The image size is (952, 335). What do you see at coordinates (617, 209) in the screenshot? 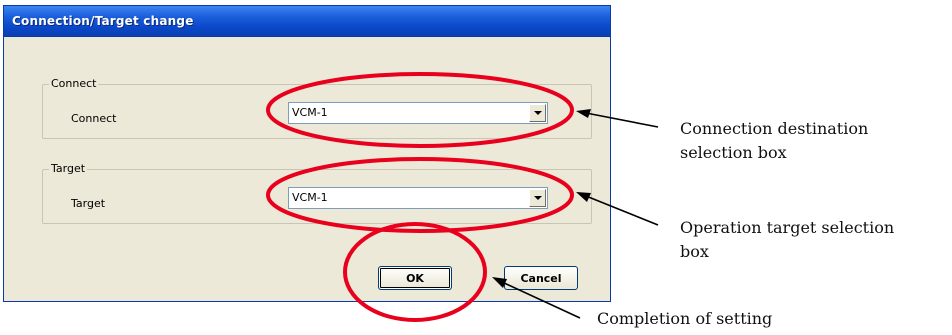
I see `arrow-target` at bounding box center [617, 209].